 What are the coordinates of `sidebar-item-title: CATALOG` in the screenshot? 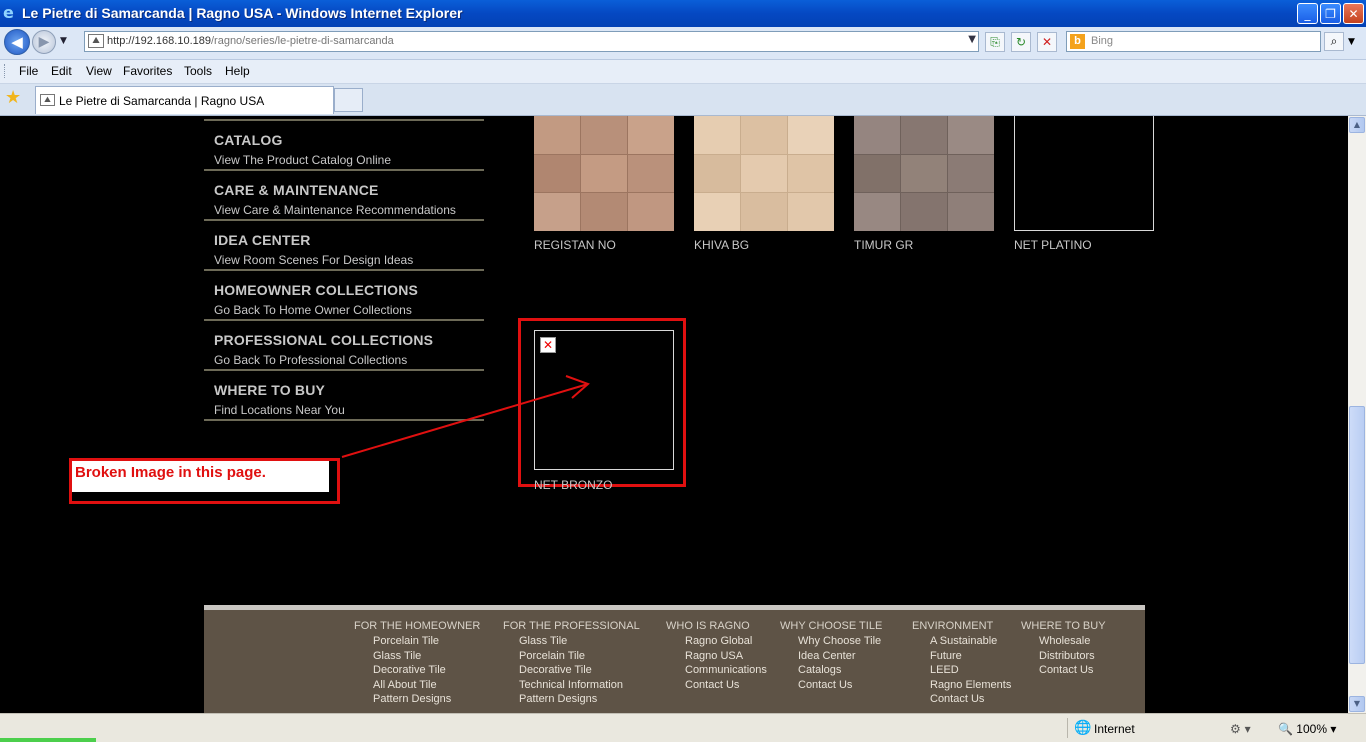 It's located at (248, 140).